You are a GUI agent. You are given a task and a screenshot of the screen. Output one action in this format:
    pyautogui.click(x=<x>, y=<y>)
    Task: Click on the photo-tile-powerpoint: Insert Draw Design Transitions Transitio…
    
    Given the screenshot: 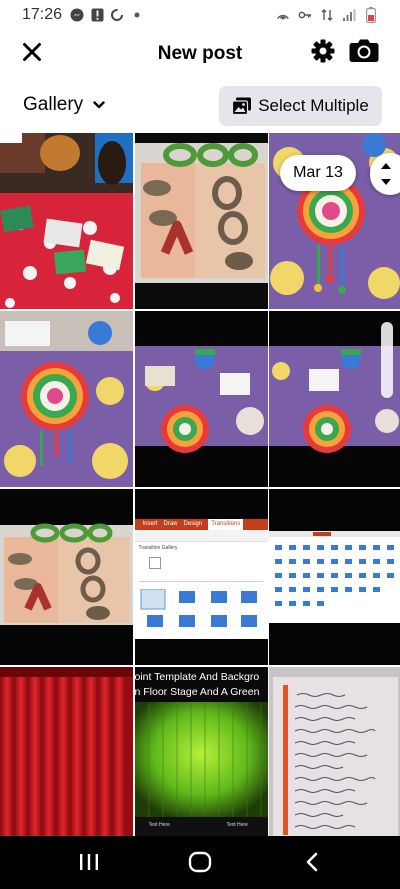 What is the action you would take?
    pyautogui.click(x=201, y=577)
    